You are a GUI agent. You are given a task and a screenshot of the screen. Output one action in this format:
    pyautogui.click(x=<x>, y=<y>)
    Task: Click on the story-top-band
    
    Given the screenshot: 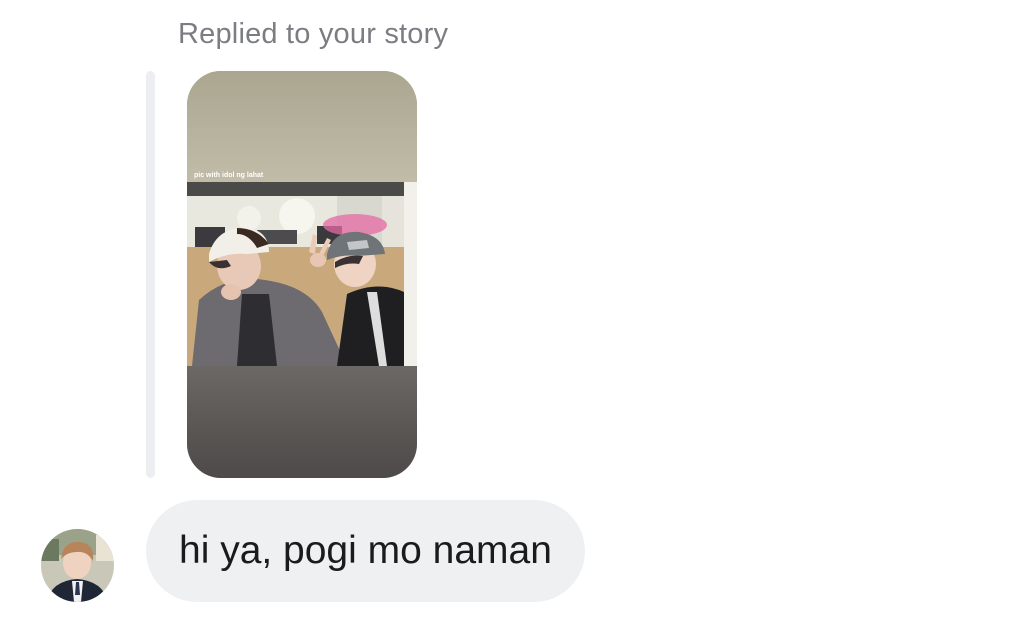 What is the action you would take?
    pyautogui.click(x=302, y=126)
    